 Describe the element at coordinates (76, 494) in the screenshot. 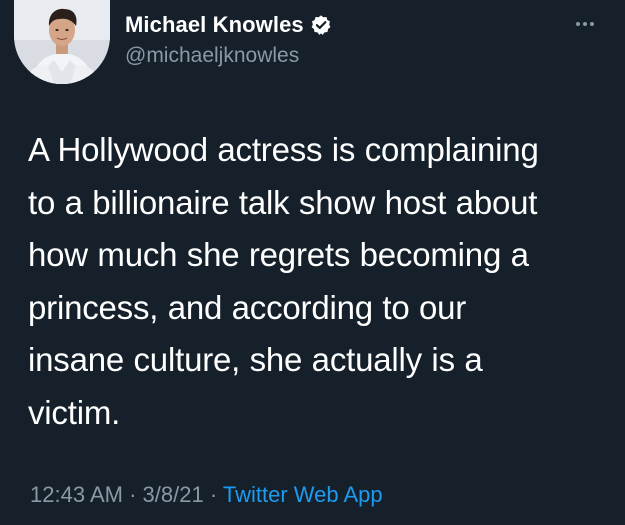

I see `tweet-time: 12:43 AM` at that location.